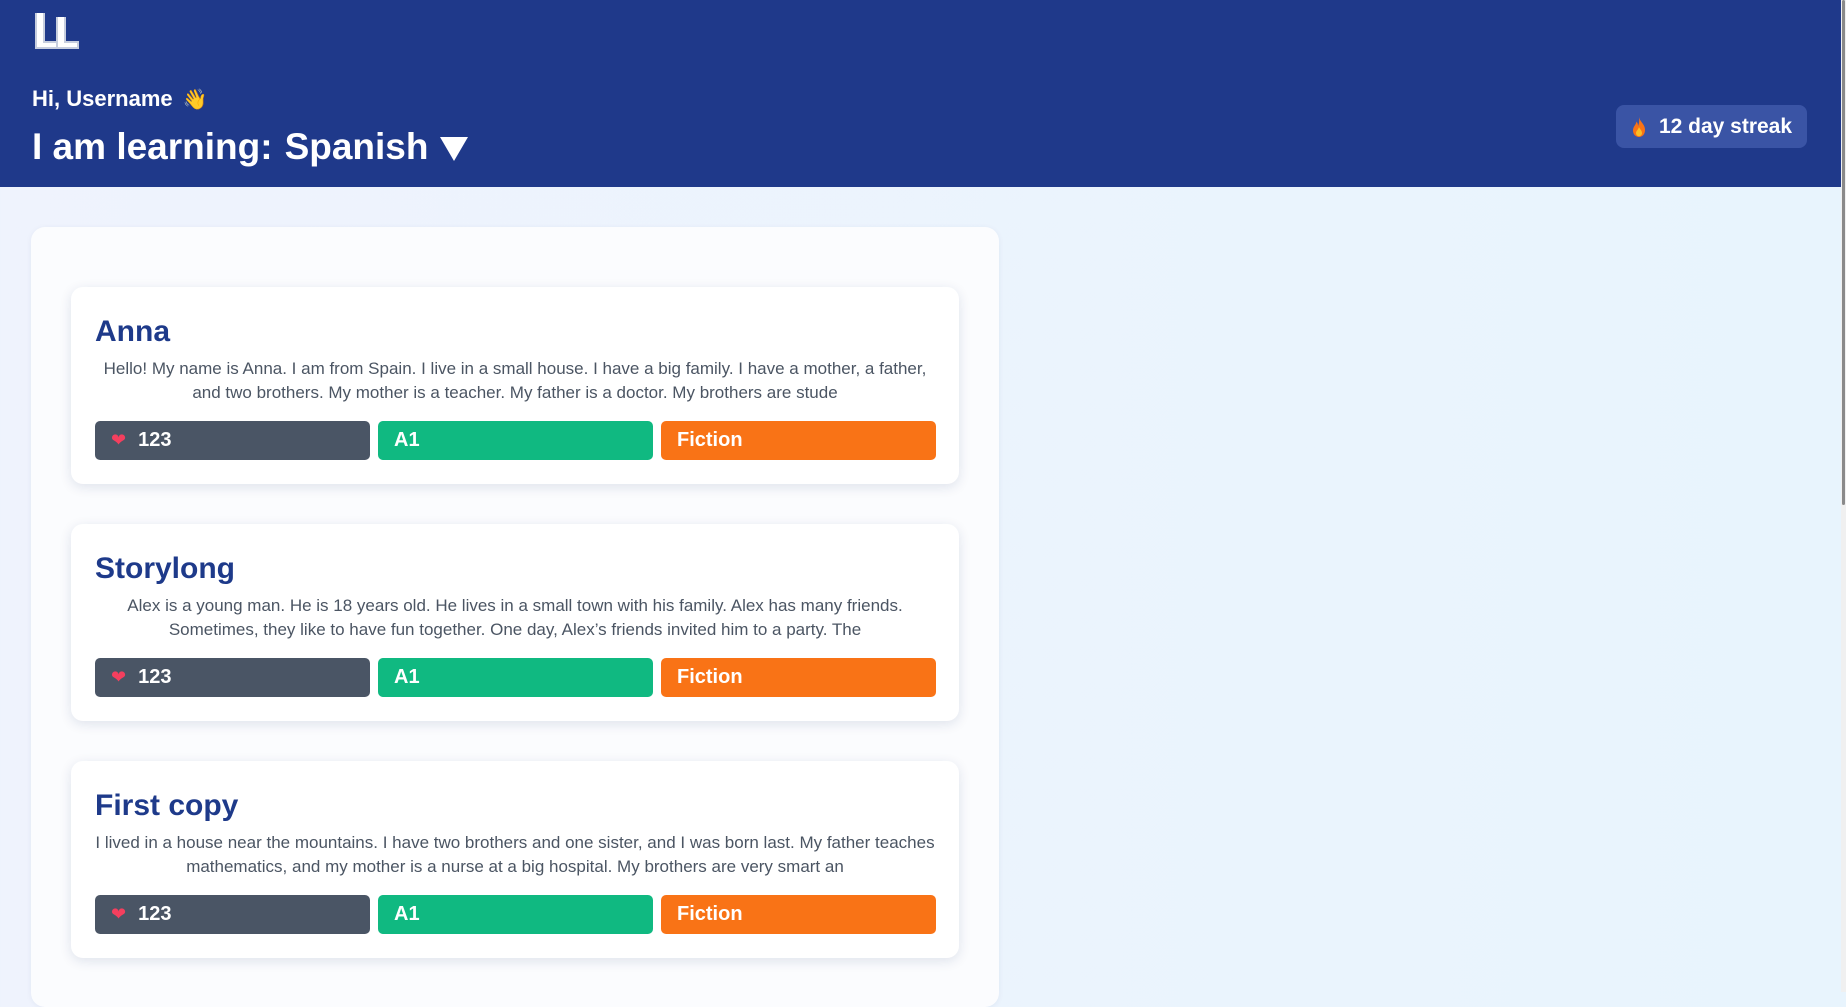 The height and width of the screenshot is (1007, 1846). I want to click on language-label: Spanish, so click(356, 146).